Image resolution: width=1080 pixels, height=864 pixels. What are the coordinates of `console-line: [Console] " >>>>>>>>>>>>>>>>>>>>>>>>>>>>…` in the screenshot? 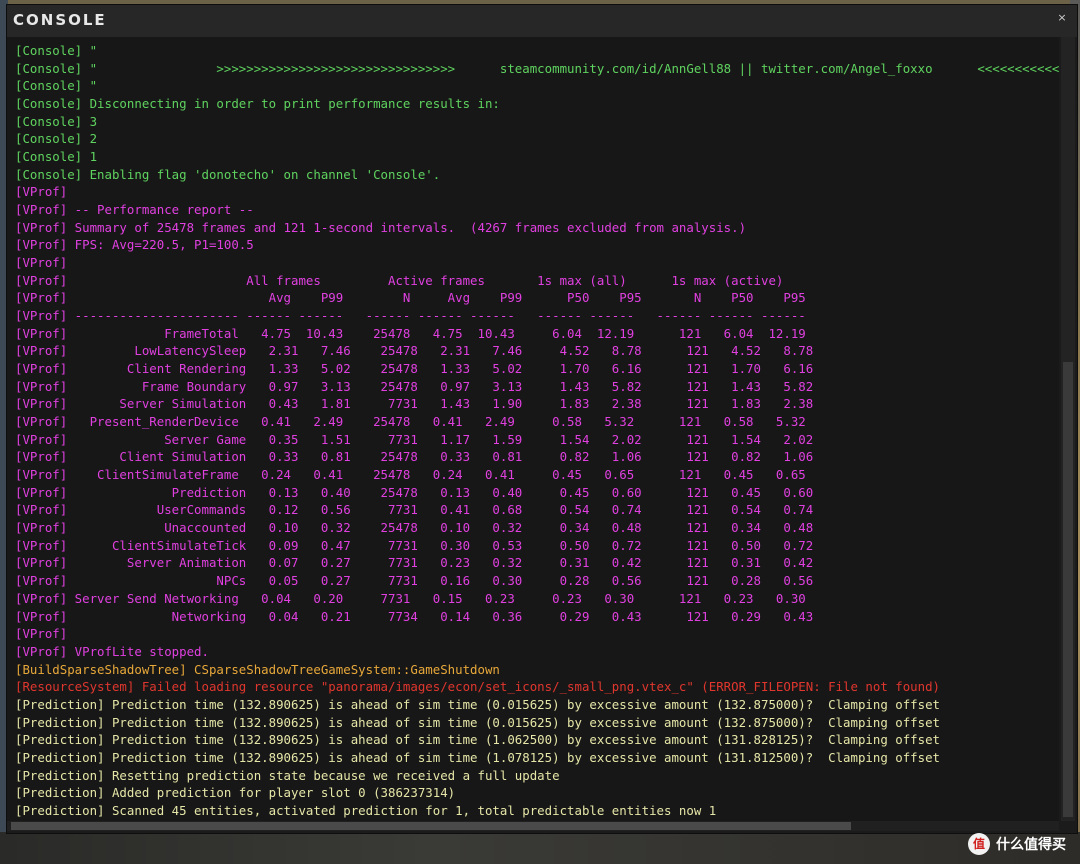 It's located at (537, 68).